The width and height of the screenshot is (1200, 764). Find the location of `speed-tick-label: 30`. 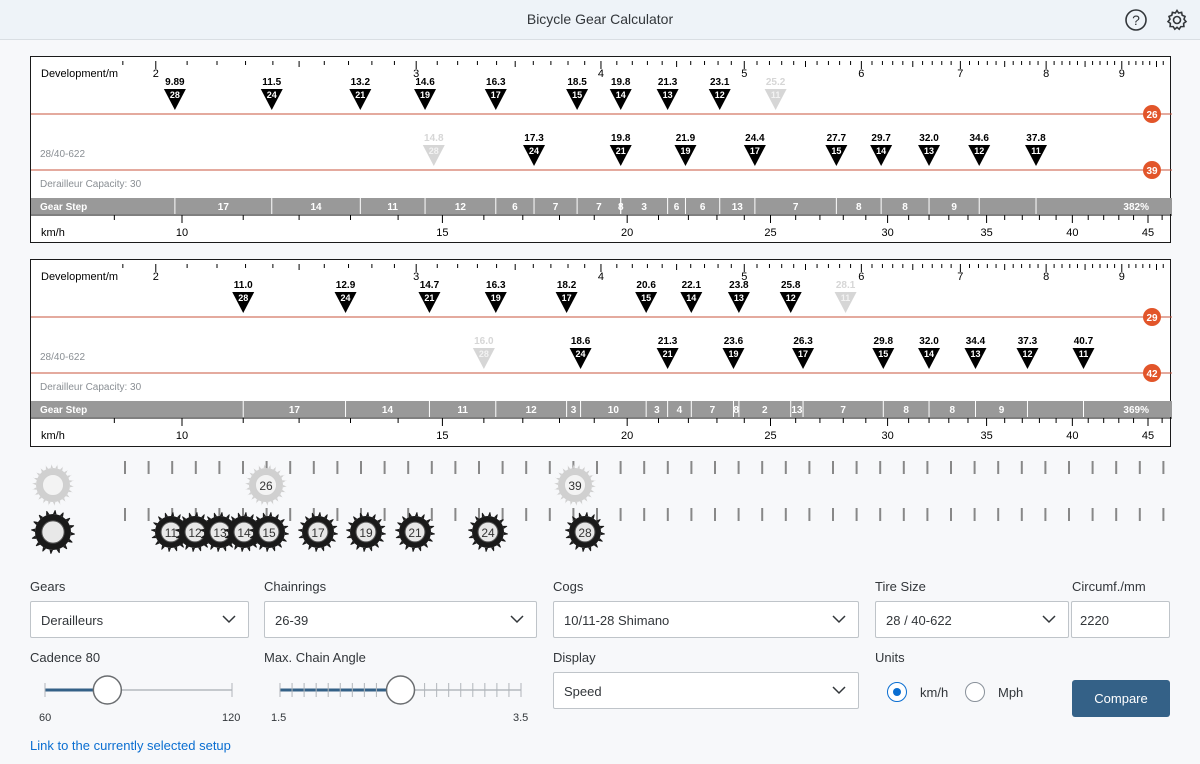

speed-tick-label: 30 is located at coordinates (887, 436).